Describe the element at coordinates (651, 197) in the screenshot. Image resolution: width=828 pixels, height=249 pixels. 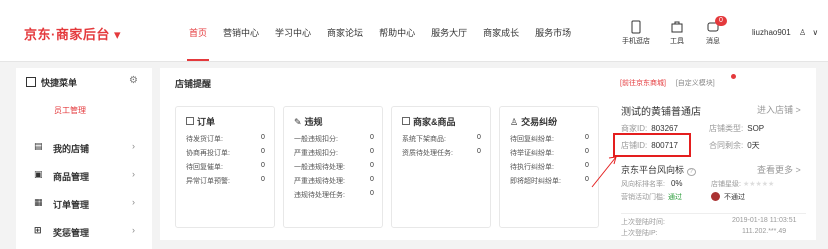
I see `activity-threshold: 营销活动门槛: 通过` at that location.